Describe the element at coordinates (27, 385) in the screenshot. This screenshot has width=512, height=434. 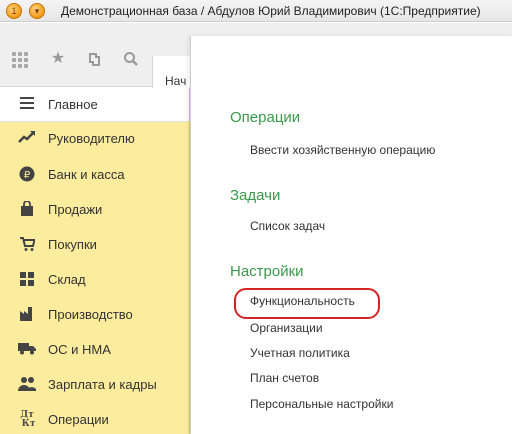
I see `people-icon` at that location.